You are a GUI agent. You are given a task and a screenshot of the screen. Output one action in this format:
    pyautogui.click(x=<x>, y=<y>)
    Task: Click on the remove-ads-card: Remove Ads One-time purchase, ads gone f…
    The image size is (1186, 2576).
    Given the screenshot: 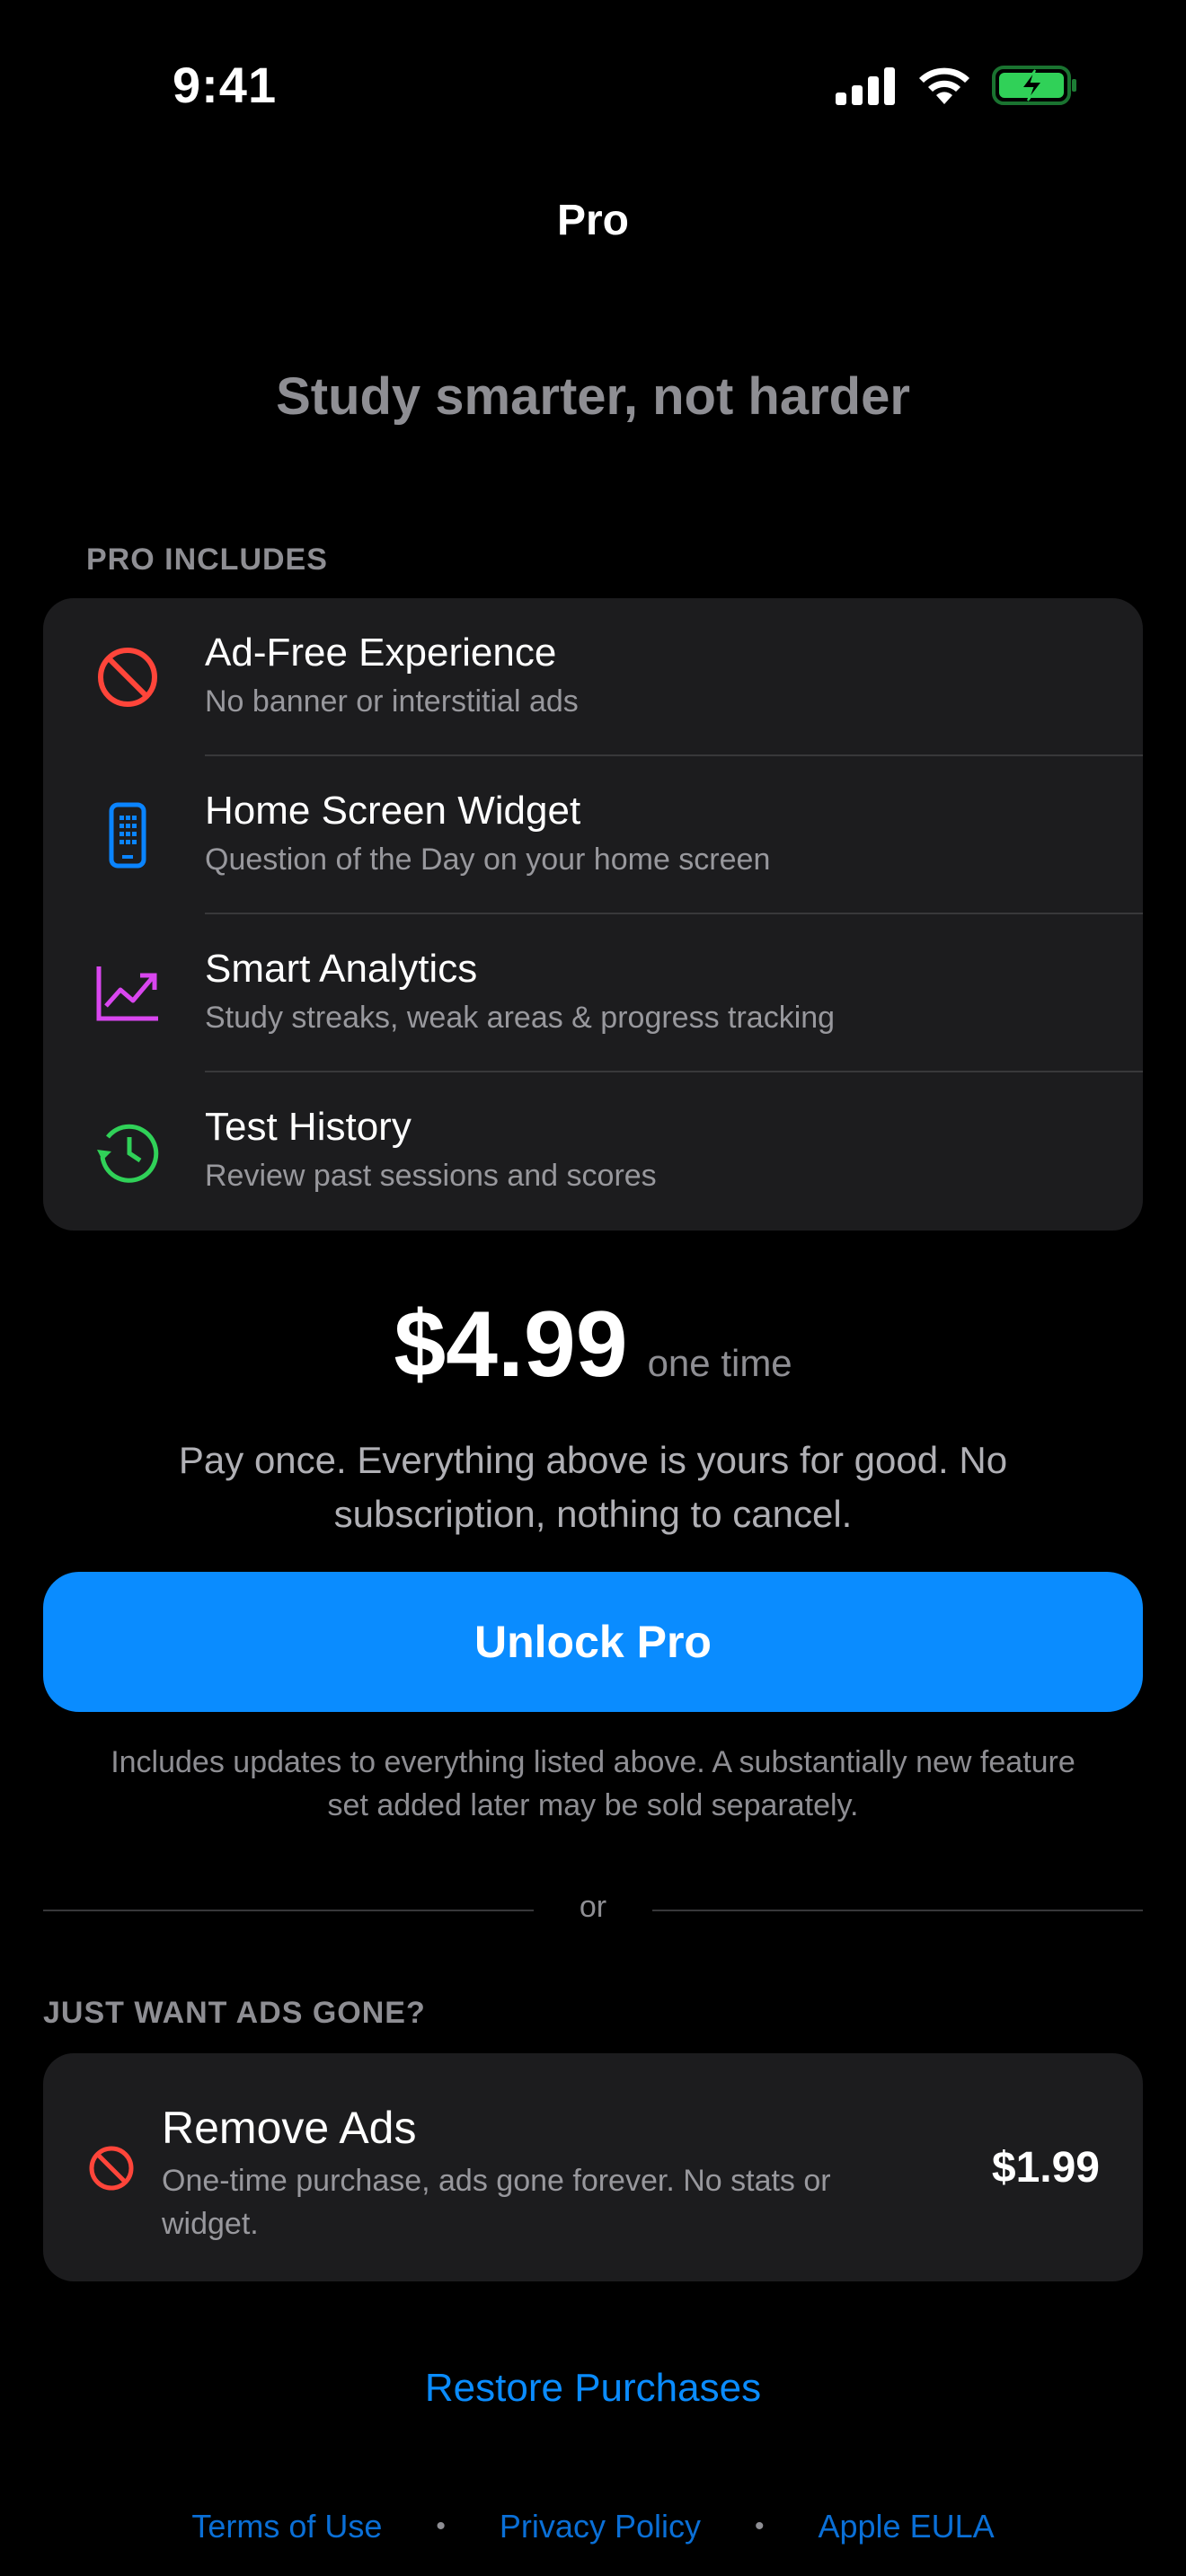 What is the action you would take?
    pyautogui.click(x=593, y=2167)
    